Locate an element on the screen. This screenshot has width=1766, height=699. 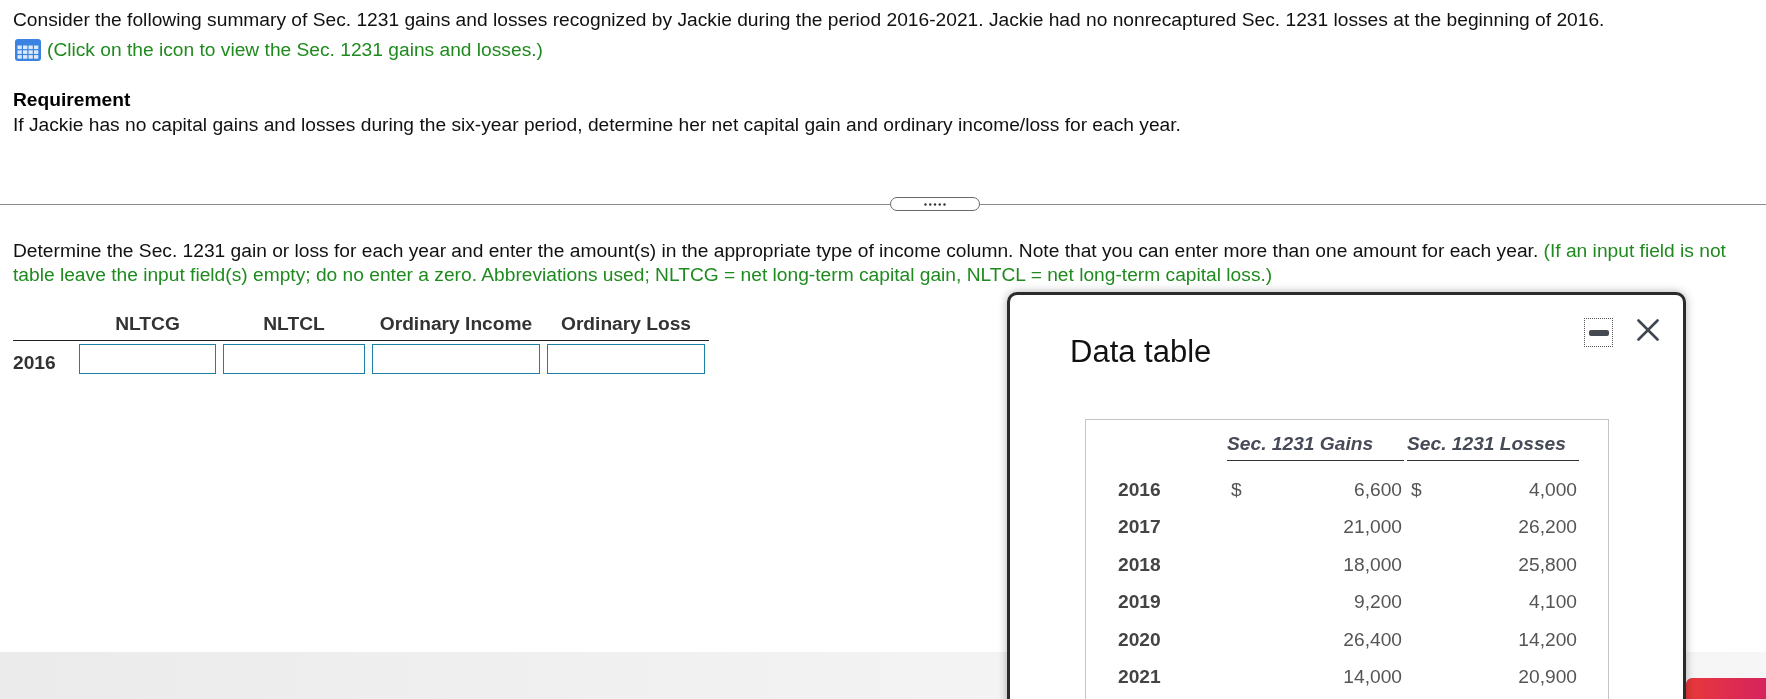
table-cell: 21,000 is located at coordinates (1372, 527).